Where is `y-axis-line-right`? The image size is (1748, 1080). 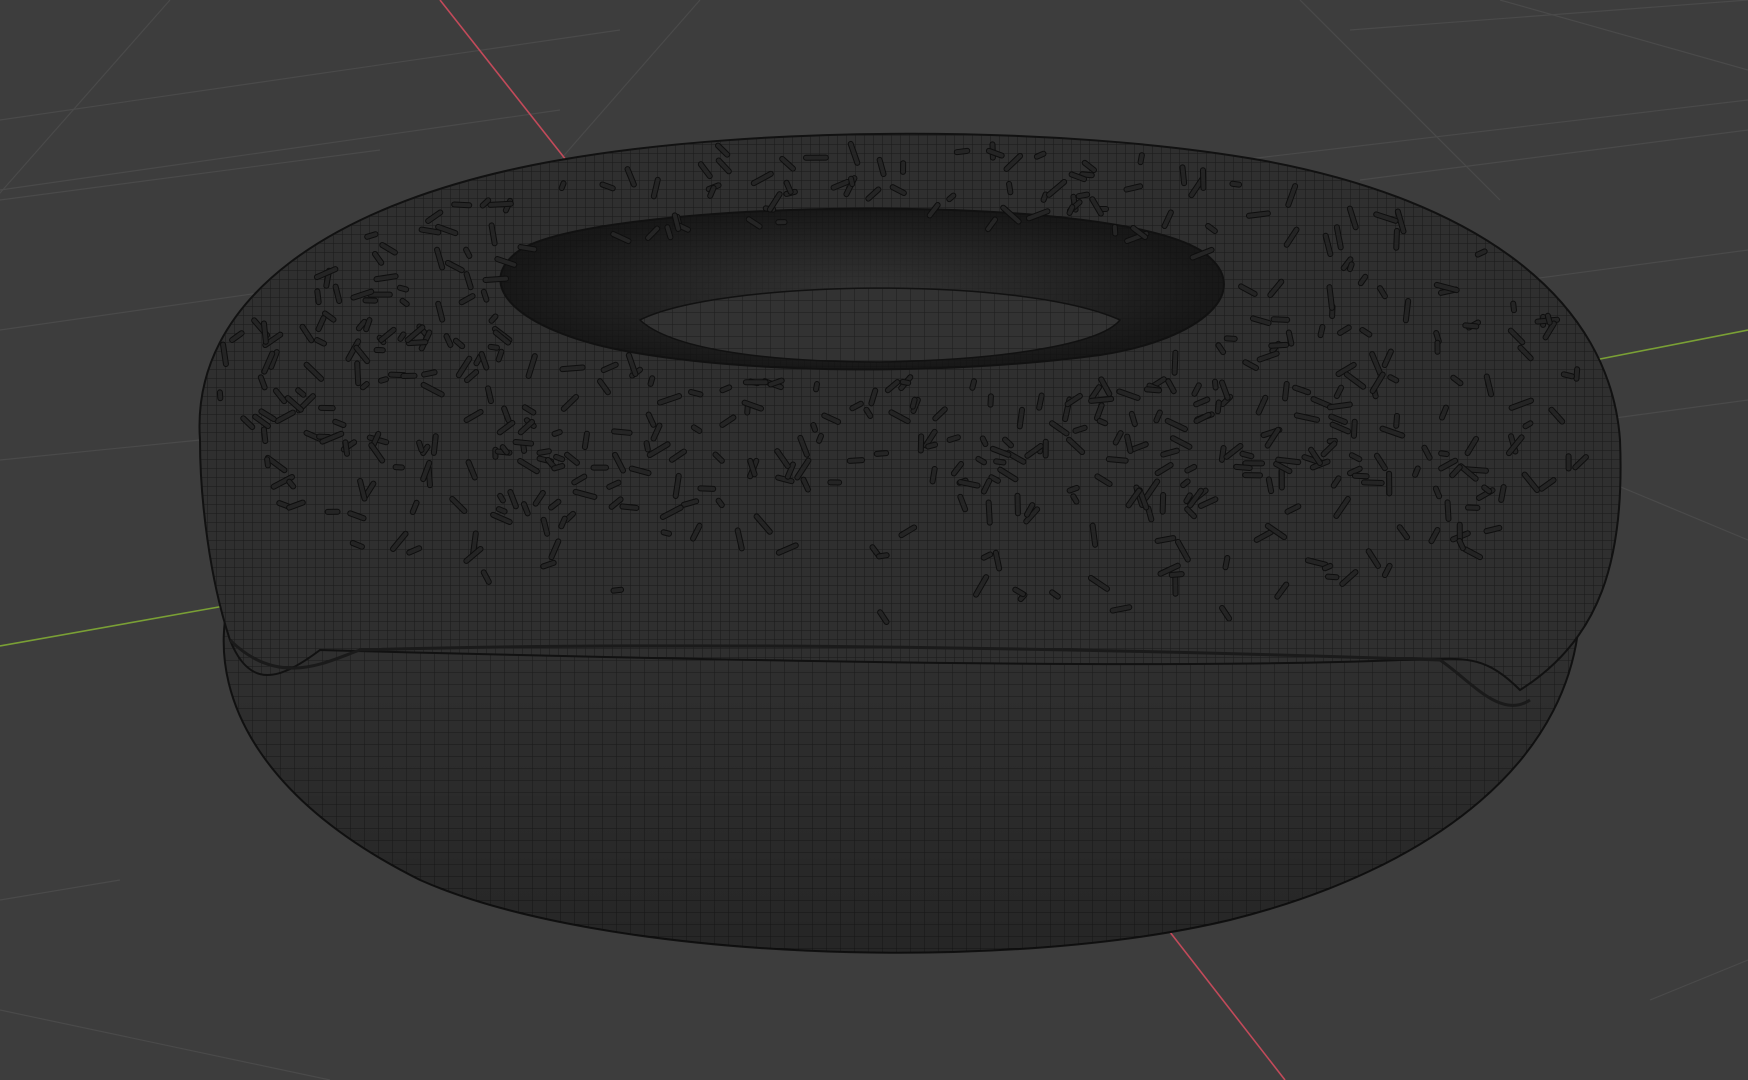
y-axis-line-right is located at coordinates (1671, 345).